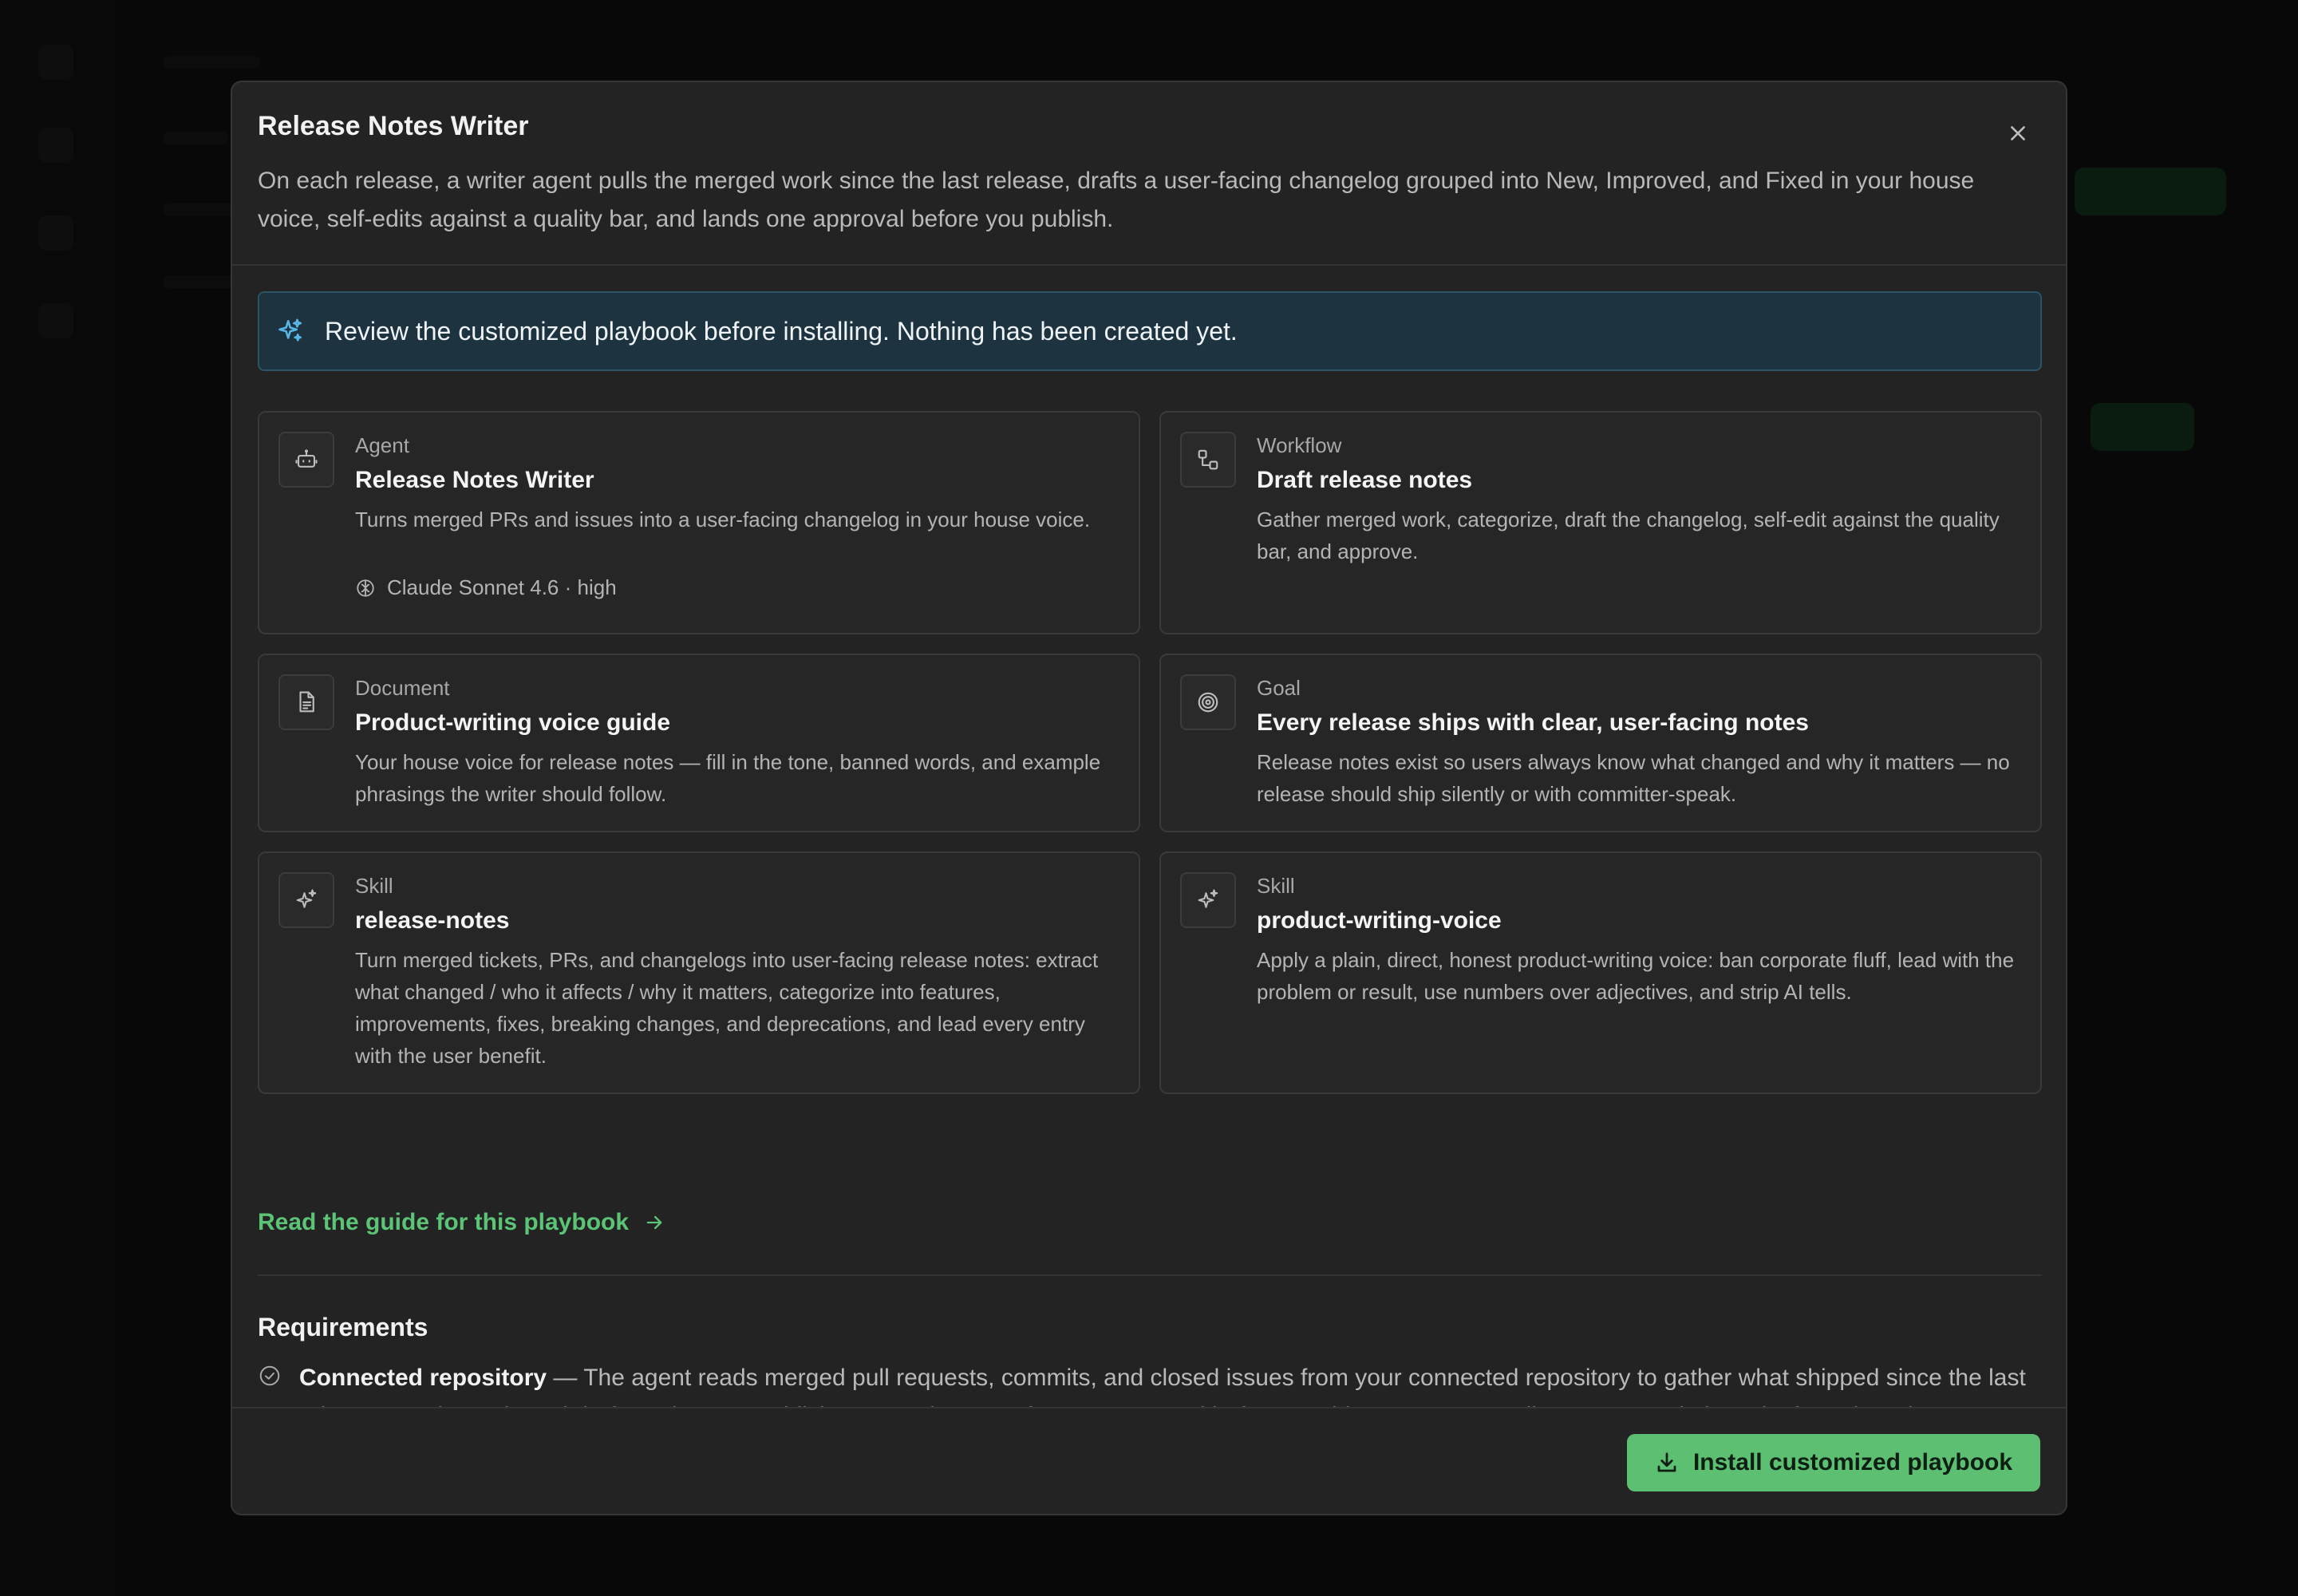  What do you see at coordinates (343, 1327) in the screenshot?
I see `requirements-title: Requirements` at bounding box center [343, 1327].